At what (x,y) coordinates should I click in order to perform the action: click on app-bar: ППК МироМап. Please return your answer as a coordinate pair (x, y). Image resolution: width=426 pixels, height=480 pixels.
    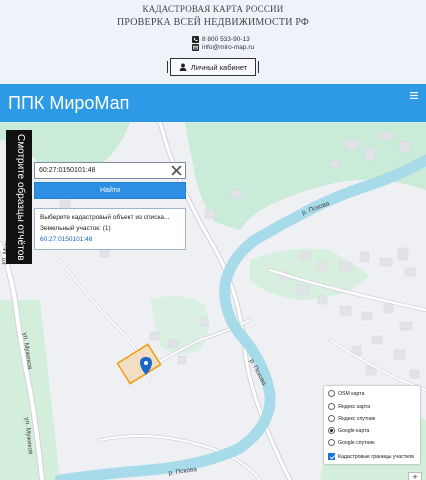
    Looking at the image, I should click on (213, 103).